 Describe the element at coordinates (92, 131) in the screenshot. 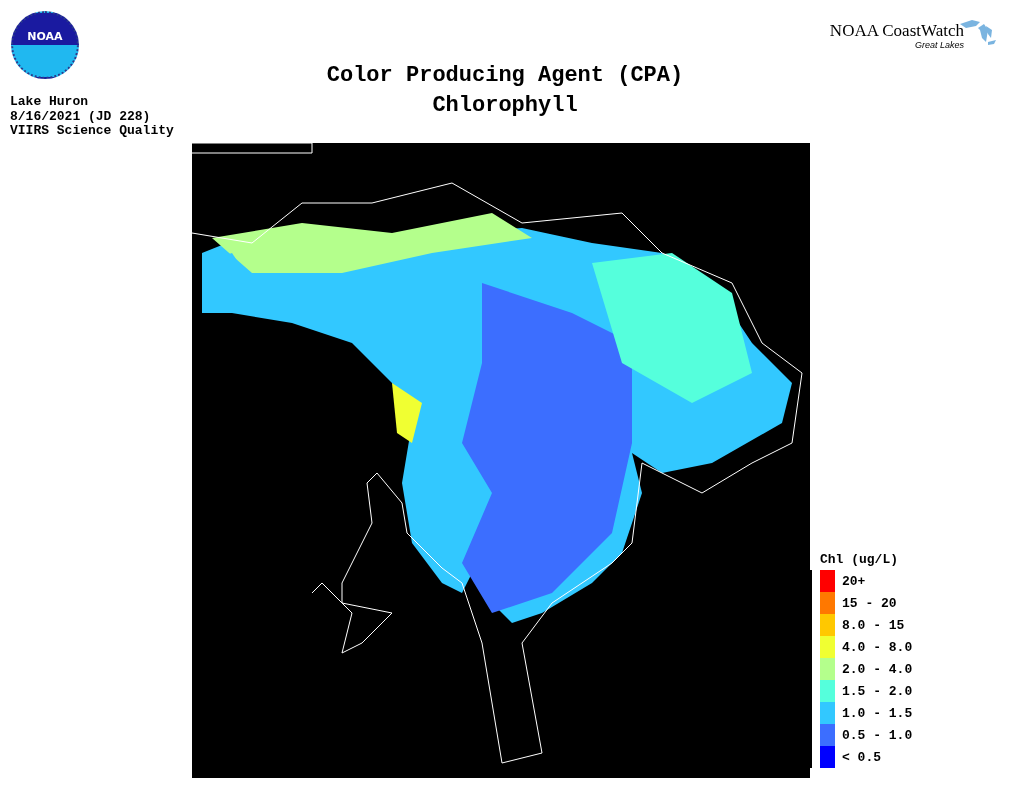

I see `map-info: VIIRS Science Quality` at that location.